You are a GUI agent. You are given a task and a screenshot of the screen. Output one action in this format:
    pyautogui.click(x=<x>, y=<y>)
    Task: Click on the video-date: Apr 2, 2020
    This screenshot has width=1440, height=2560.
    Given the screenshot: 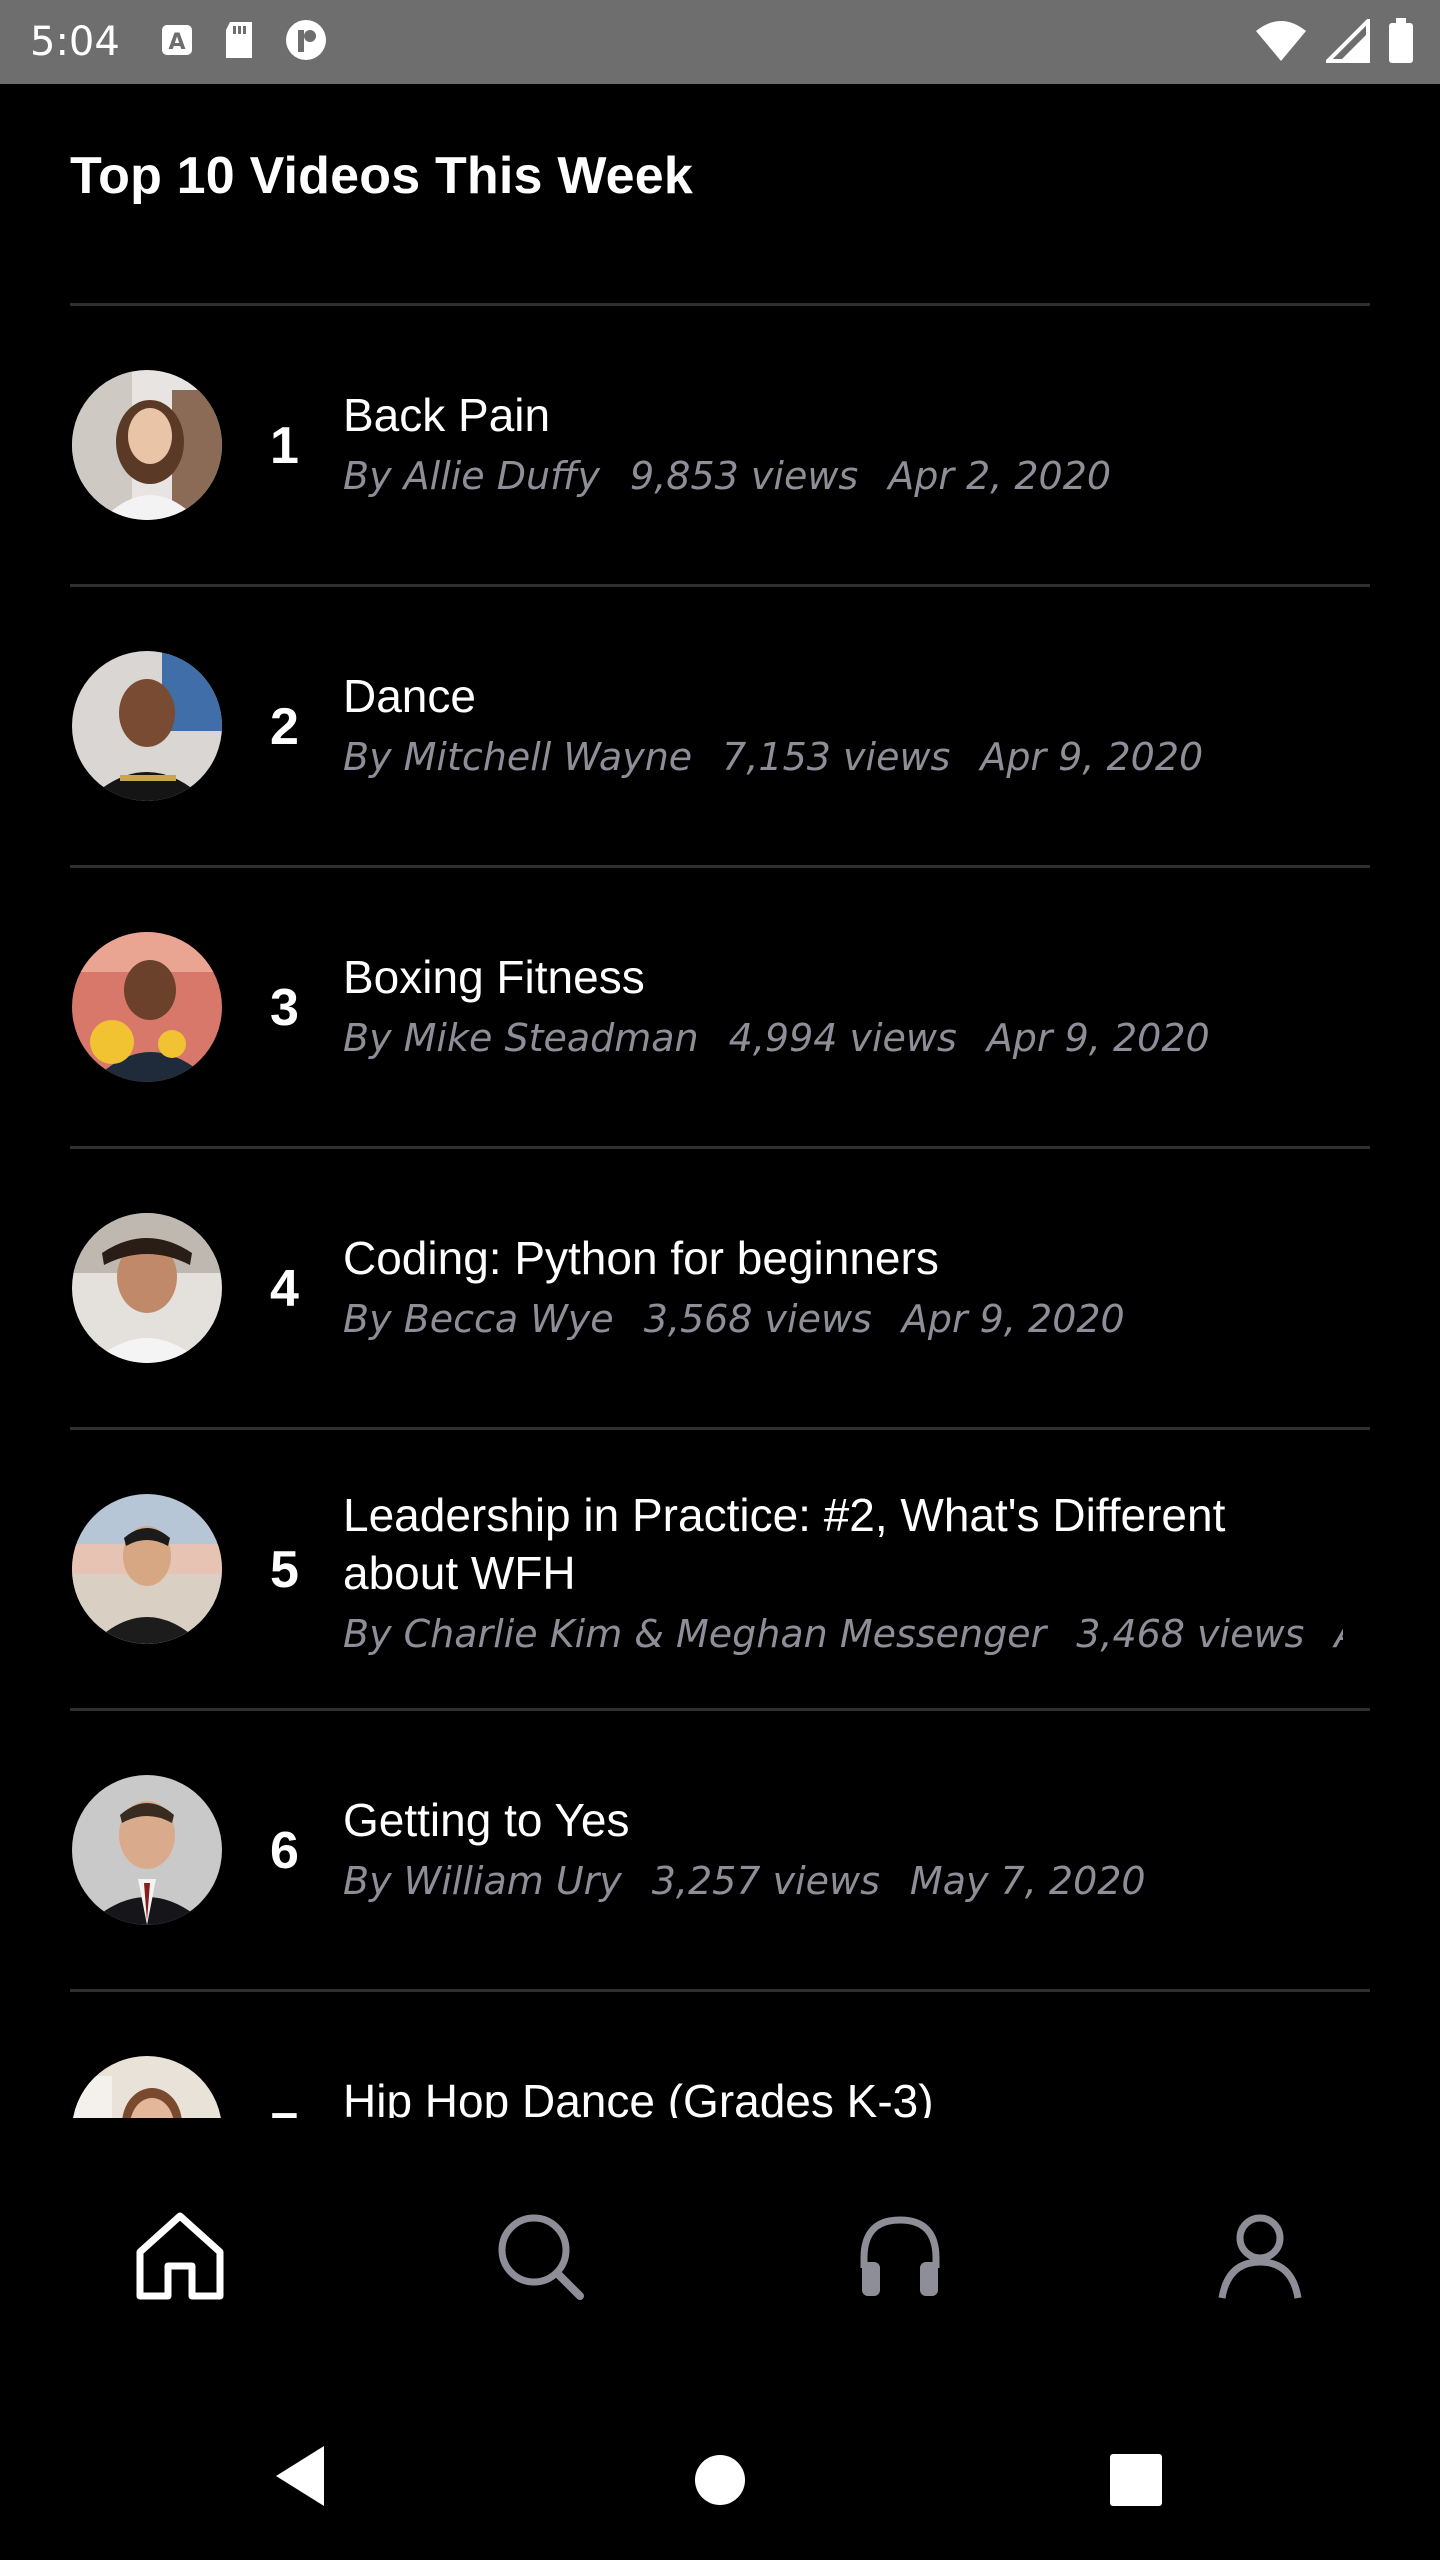 What is the action you would take?
    pyautogui.click(x=1000, y=476)
    